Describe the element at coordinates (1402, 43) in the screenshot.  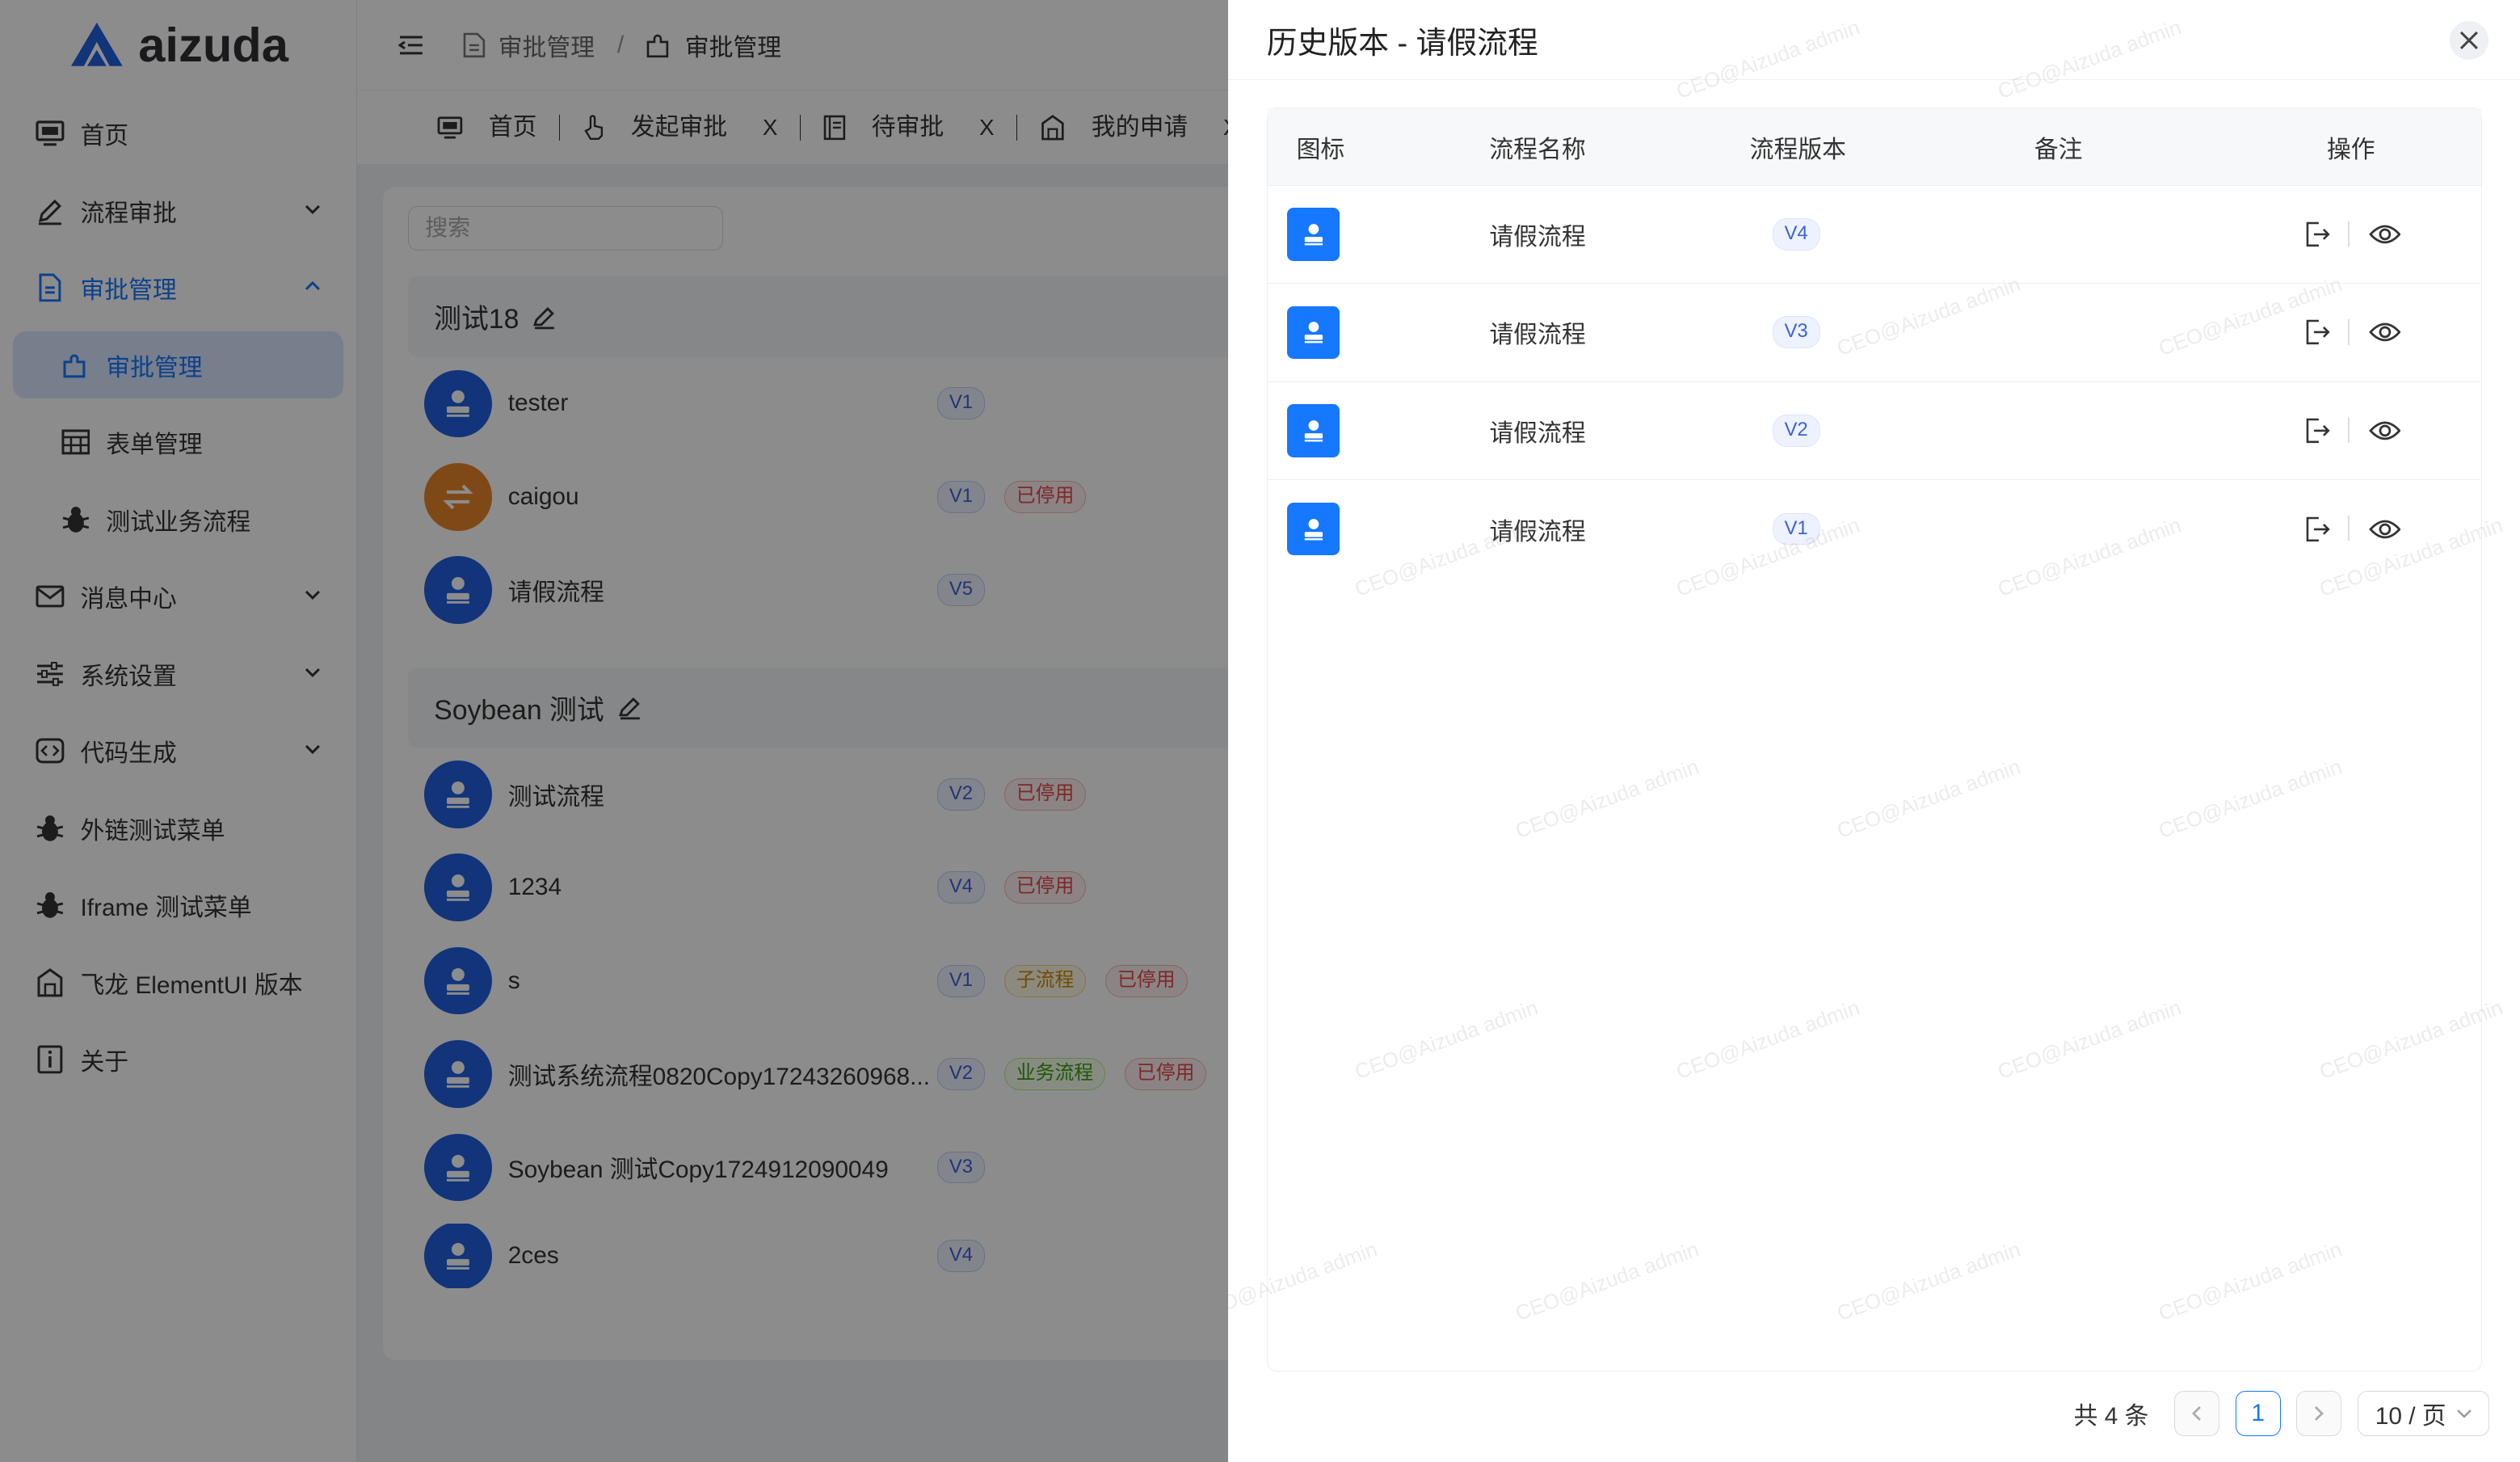
I see `drawer-title: 历史版本 - 请假流程` at that location.